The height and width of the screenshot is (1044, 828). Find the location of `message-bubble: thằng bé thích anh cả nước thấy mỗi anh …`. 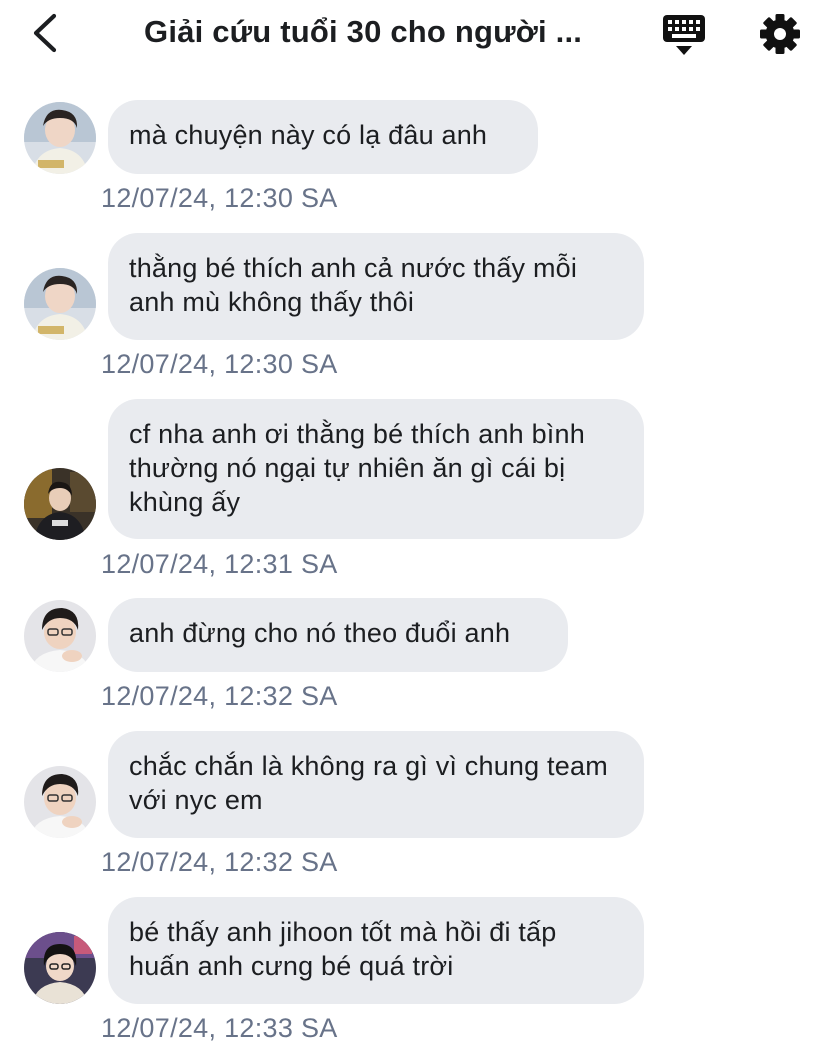

message-bubble: thằng bé thích anh cả nước thấy mỗi anh … is located at coordinates (376, 286).